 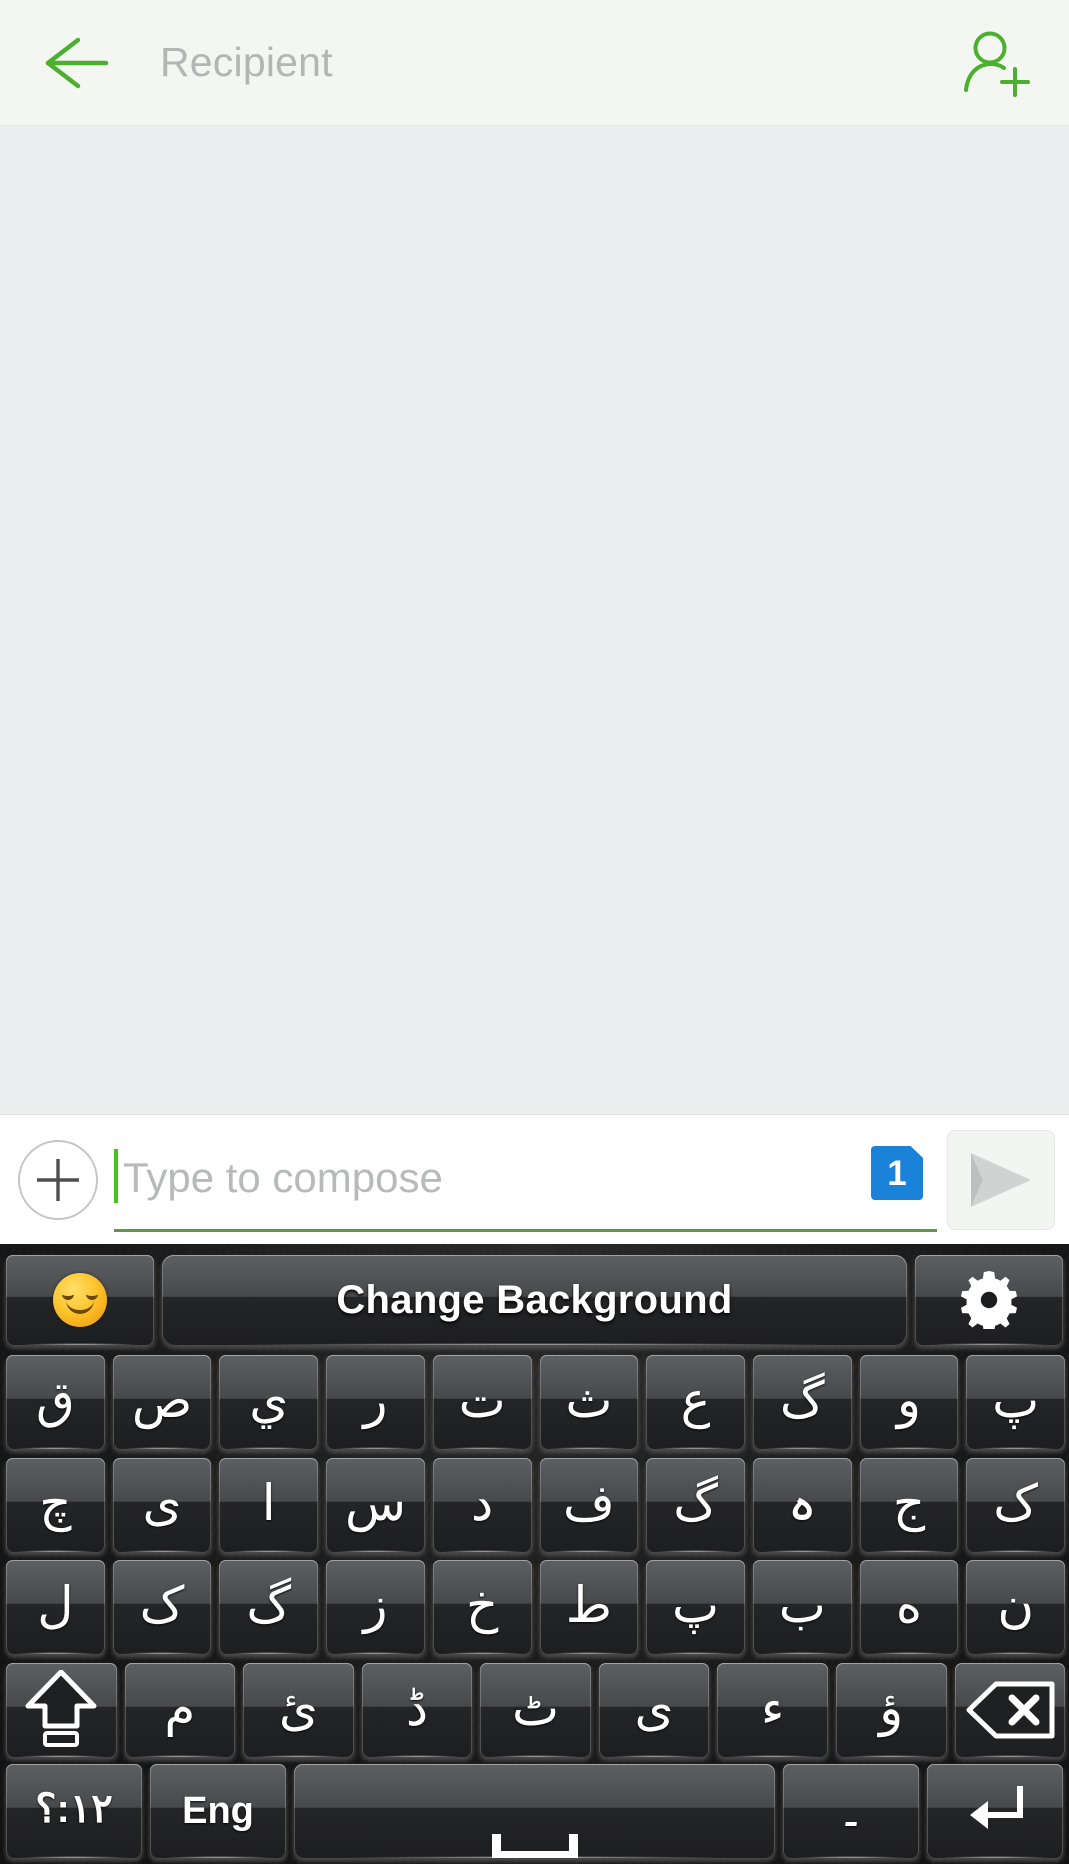 What do you see at coordinates (909, 1504) in the screenshot?
I see `key-jeem: ج` at bounding box center [909, 1504].